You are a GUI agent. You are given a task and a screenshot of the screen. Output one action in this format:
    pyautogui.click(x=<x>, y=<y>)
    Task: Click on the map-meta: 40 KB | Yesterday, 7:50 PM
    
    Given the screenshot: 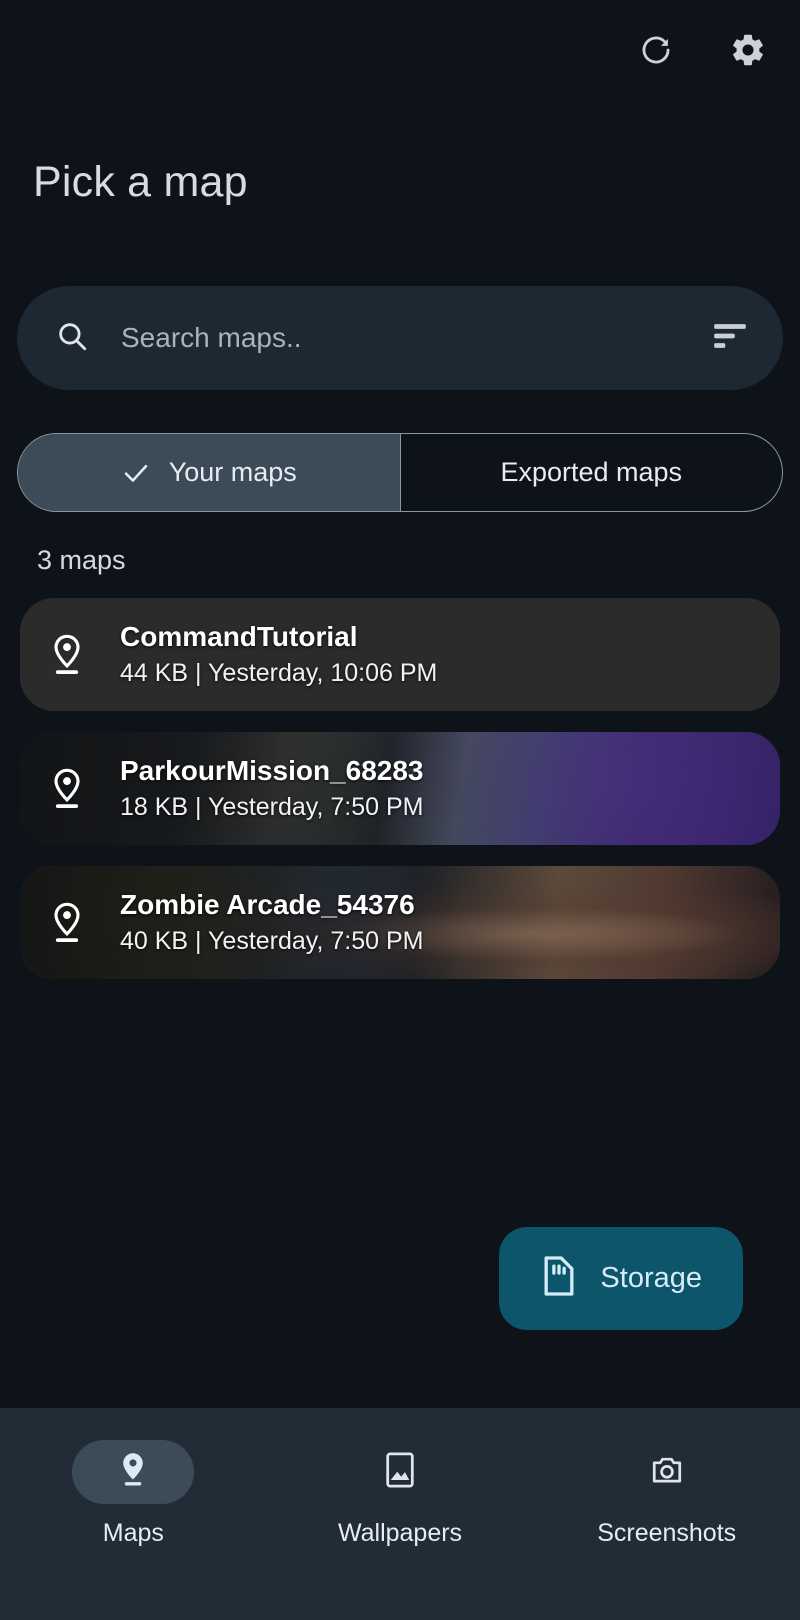 What is the action you would take?
    pyautogui.click(x=272, y=941)
    